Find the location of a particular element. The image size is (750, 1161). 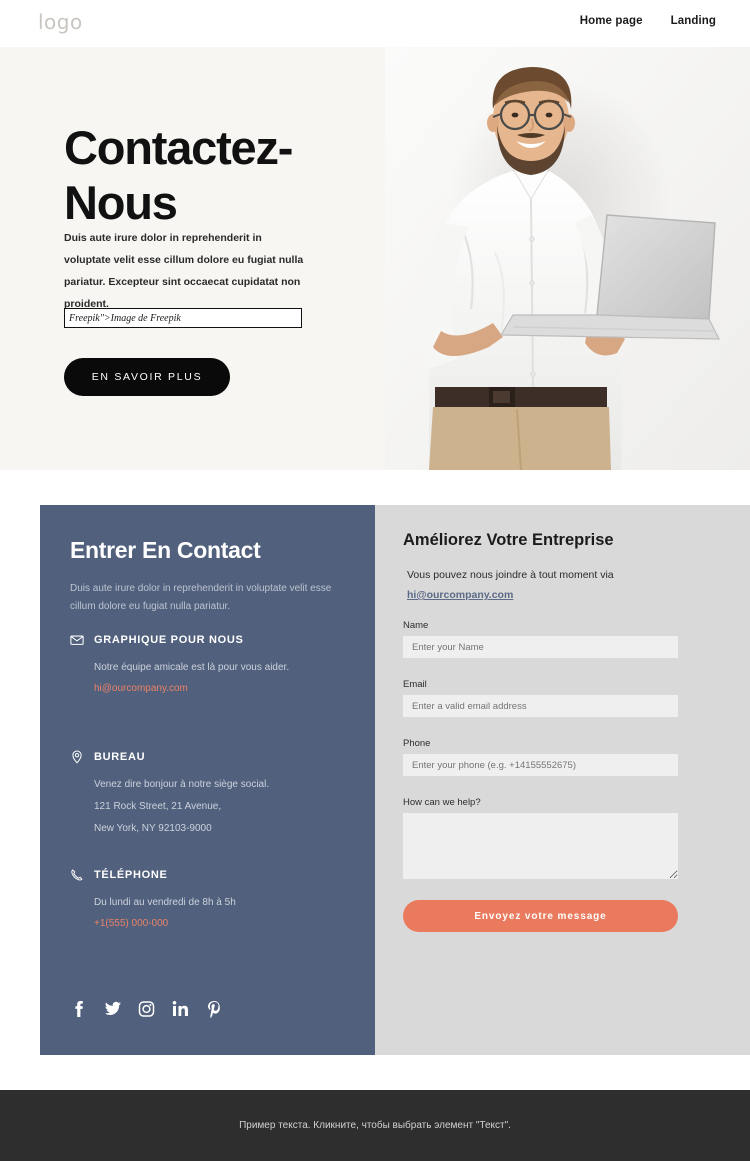

location-pin-icon is located at coordinates (77, 757).